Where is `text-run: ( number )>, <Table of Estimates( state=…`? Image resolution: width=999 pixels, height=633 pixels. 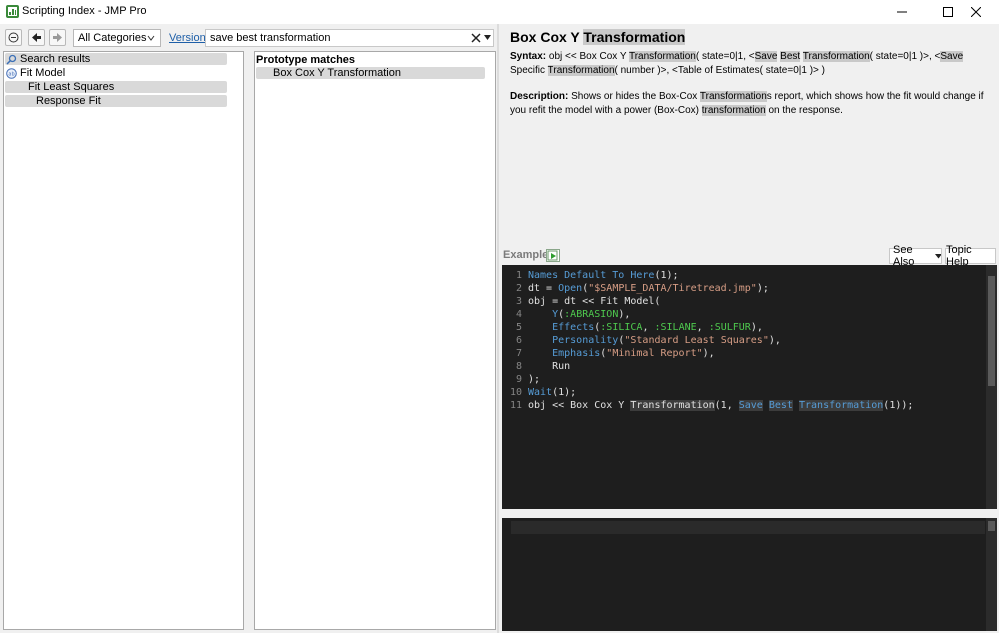
text-run: ( number )>, <Table of Estimates( state=… is located at coordinates (719, 70).